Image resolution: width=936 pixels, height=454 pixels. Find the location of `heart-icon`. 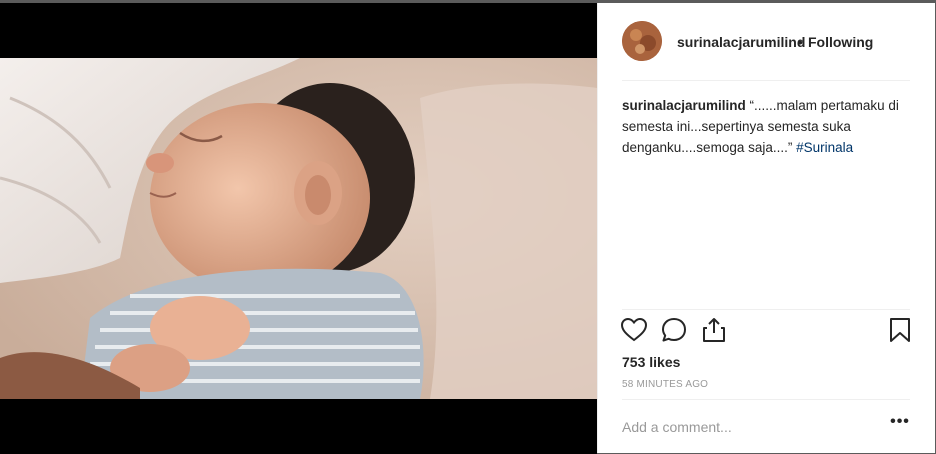

heart-icon is located at coordinates (634, 329).